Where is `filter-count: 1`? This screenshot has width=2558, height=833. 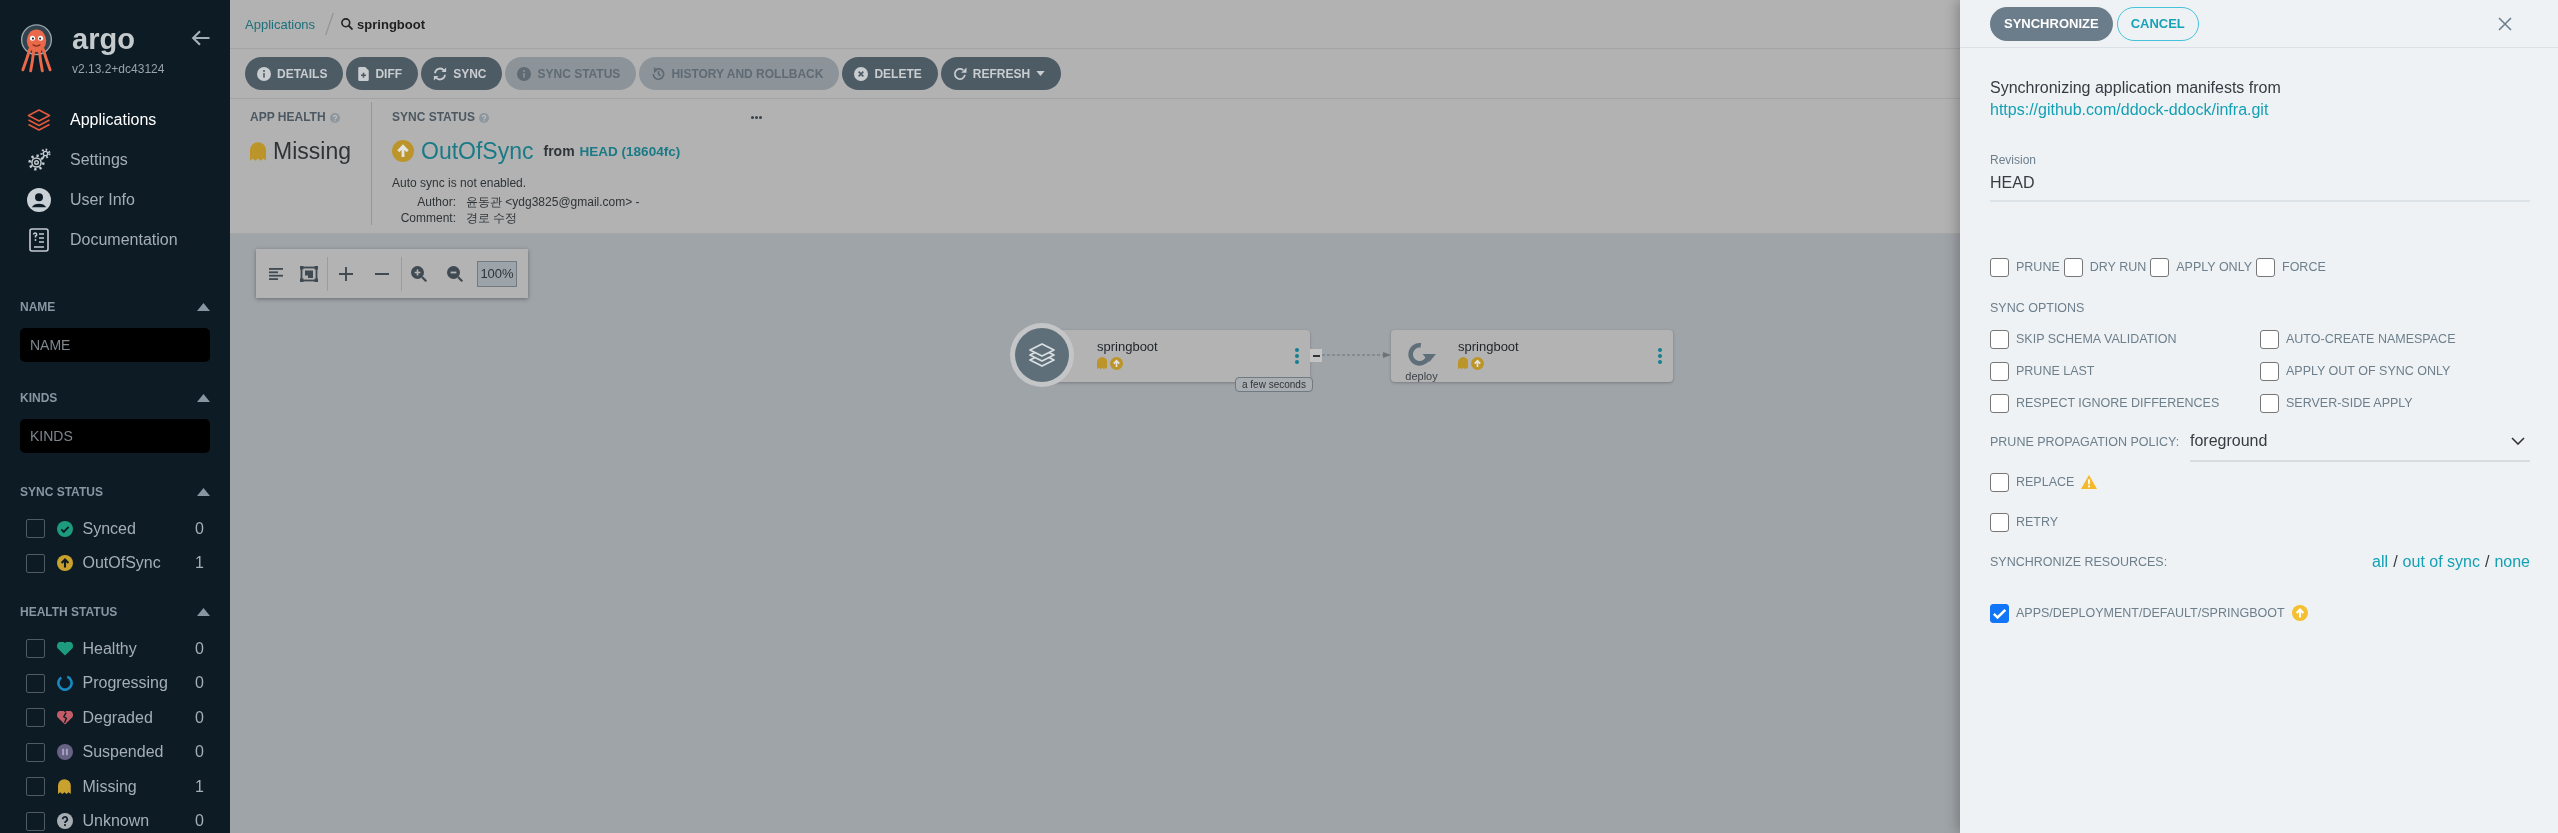 filter-count: 1 is located at coordinates (199, 563).